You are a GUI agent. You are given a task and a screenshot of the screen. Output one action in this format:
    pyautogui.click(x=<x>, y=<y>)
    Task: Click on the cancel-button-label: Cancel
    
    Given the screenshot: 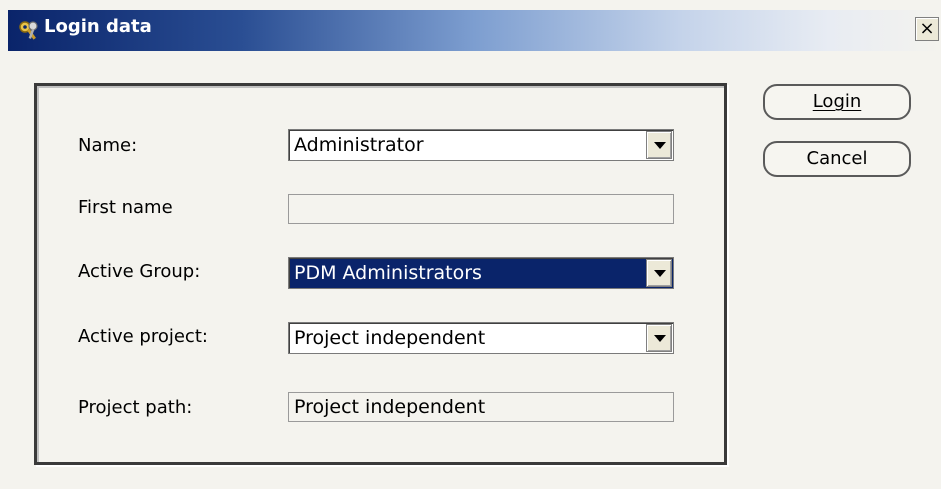 What is the action you would take?
    pyautogui.click(x=837, y=158)
    